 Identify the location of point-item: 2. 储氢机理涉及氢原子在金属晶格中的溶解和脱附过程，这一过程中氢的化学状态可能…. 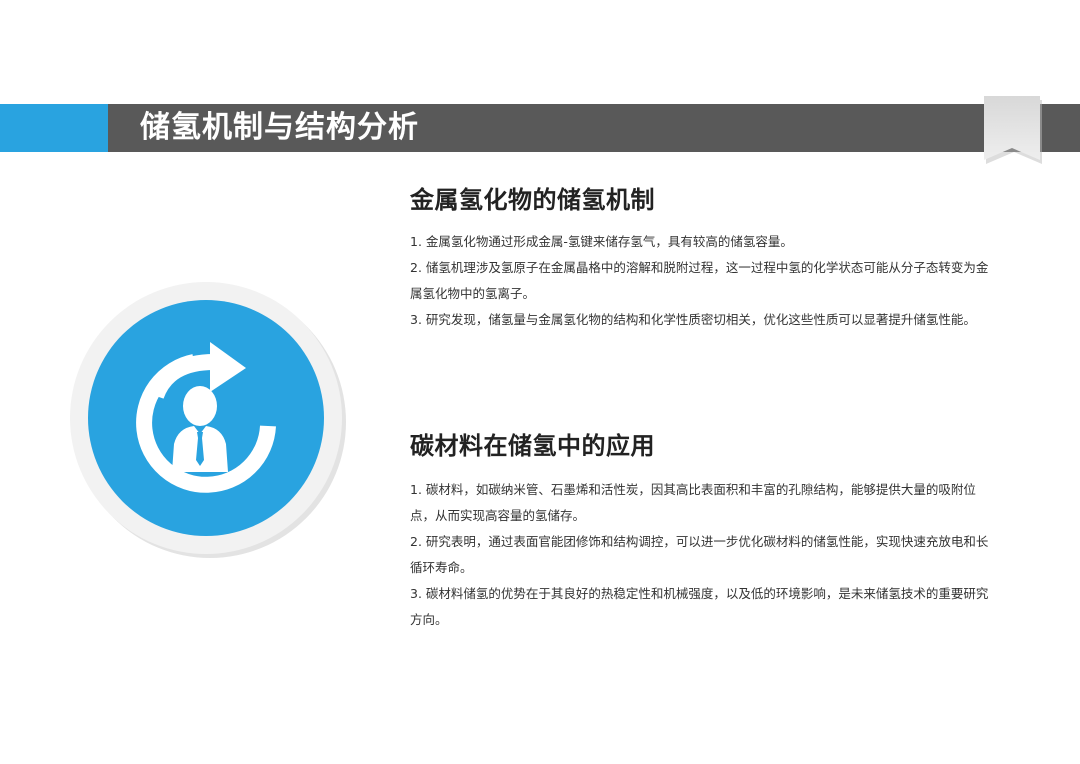
(699, 280).